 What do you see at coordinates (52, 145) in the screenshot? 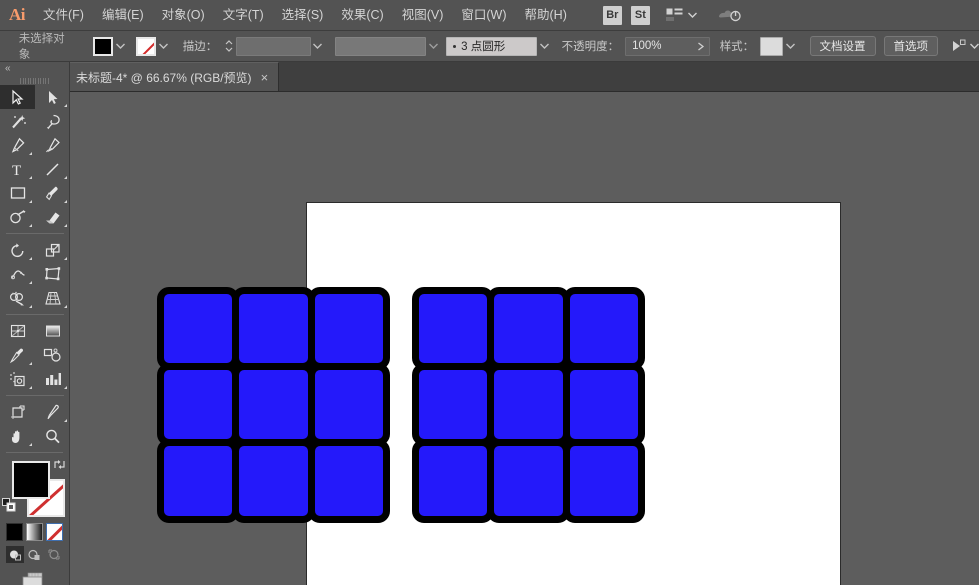
I see `curvature-tool` at bounding box center [52, 145].